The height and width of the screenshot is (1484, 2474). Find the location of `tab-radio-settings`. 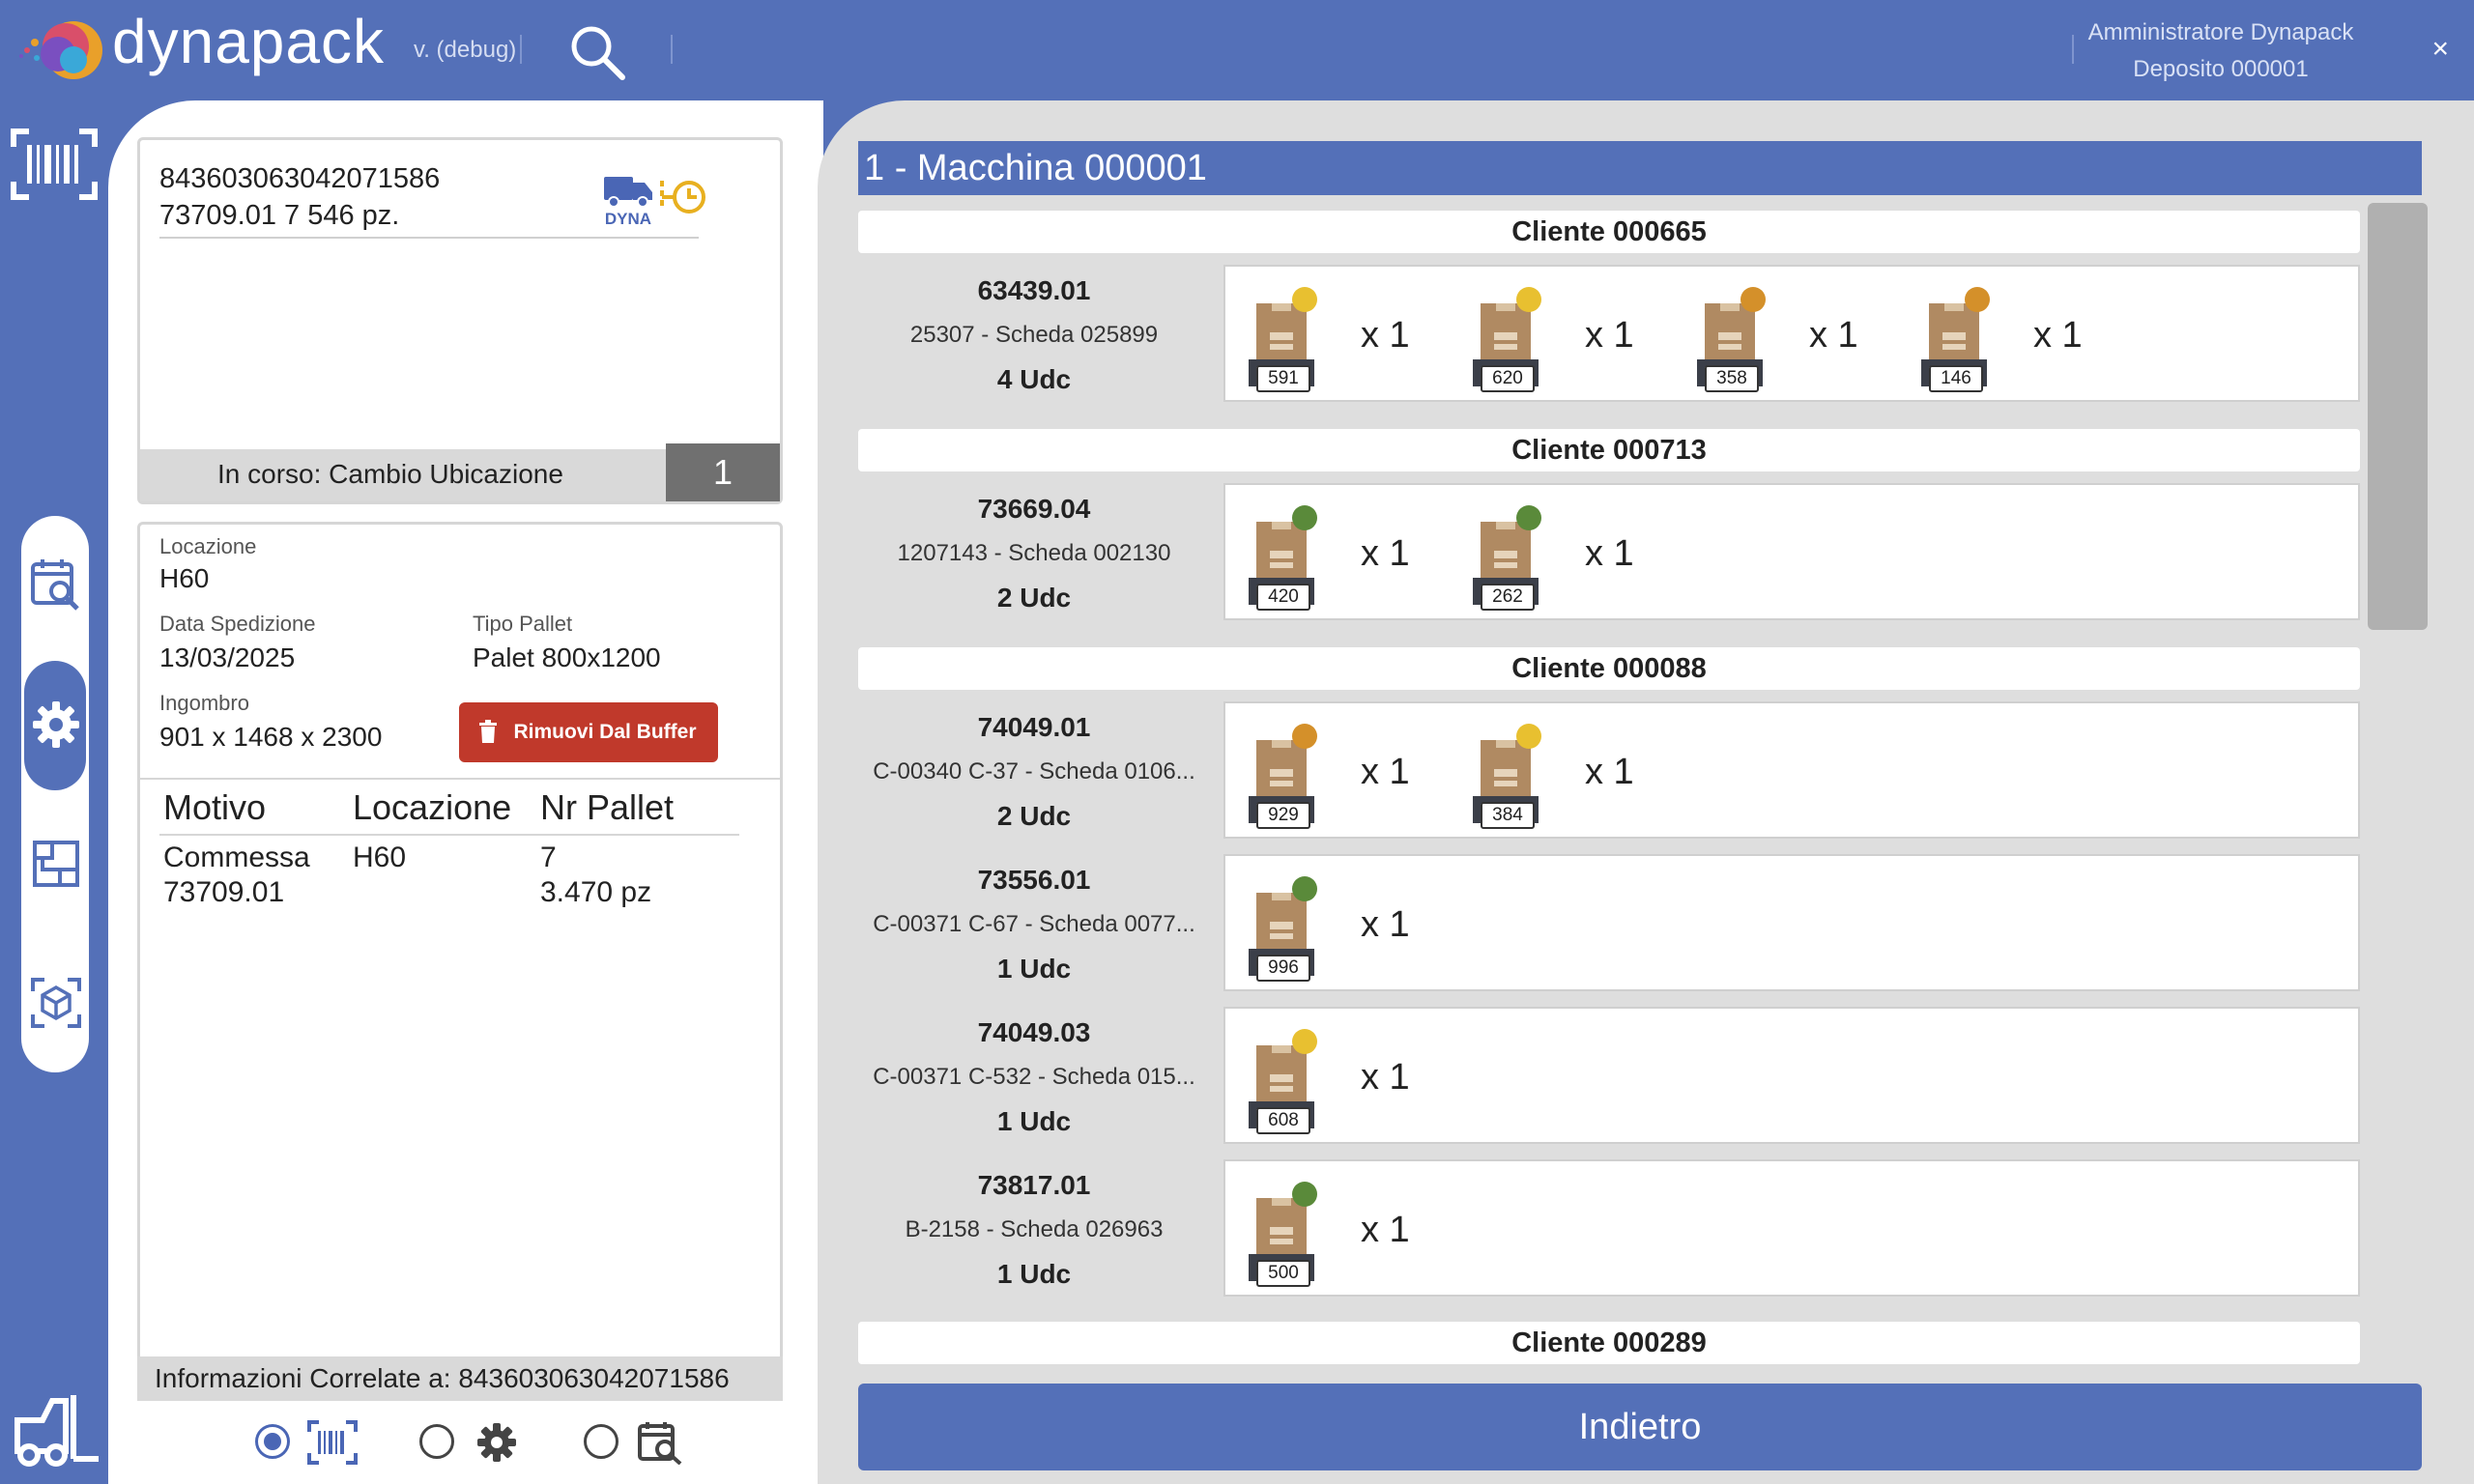

tab-radio-settings is located at coordinates (436, 1441).